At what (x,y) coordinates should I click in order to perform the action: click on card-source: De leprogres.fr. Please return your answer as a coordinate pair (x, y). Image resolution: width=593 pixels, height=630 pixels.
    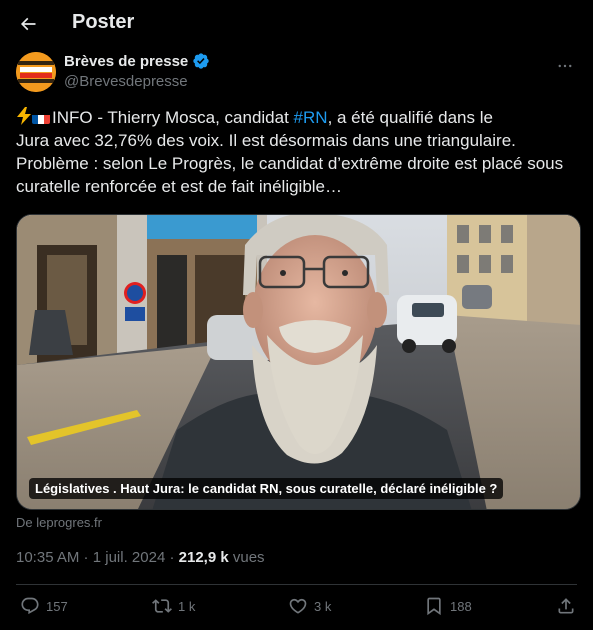
    Looking at the image, I should click on (59, 522).